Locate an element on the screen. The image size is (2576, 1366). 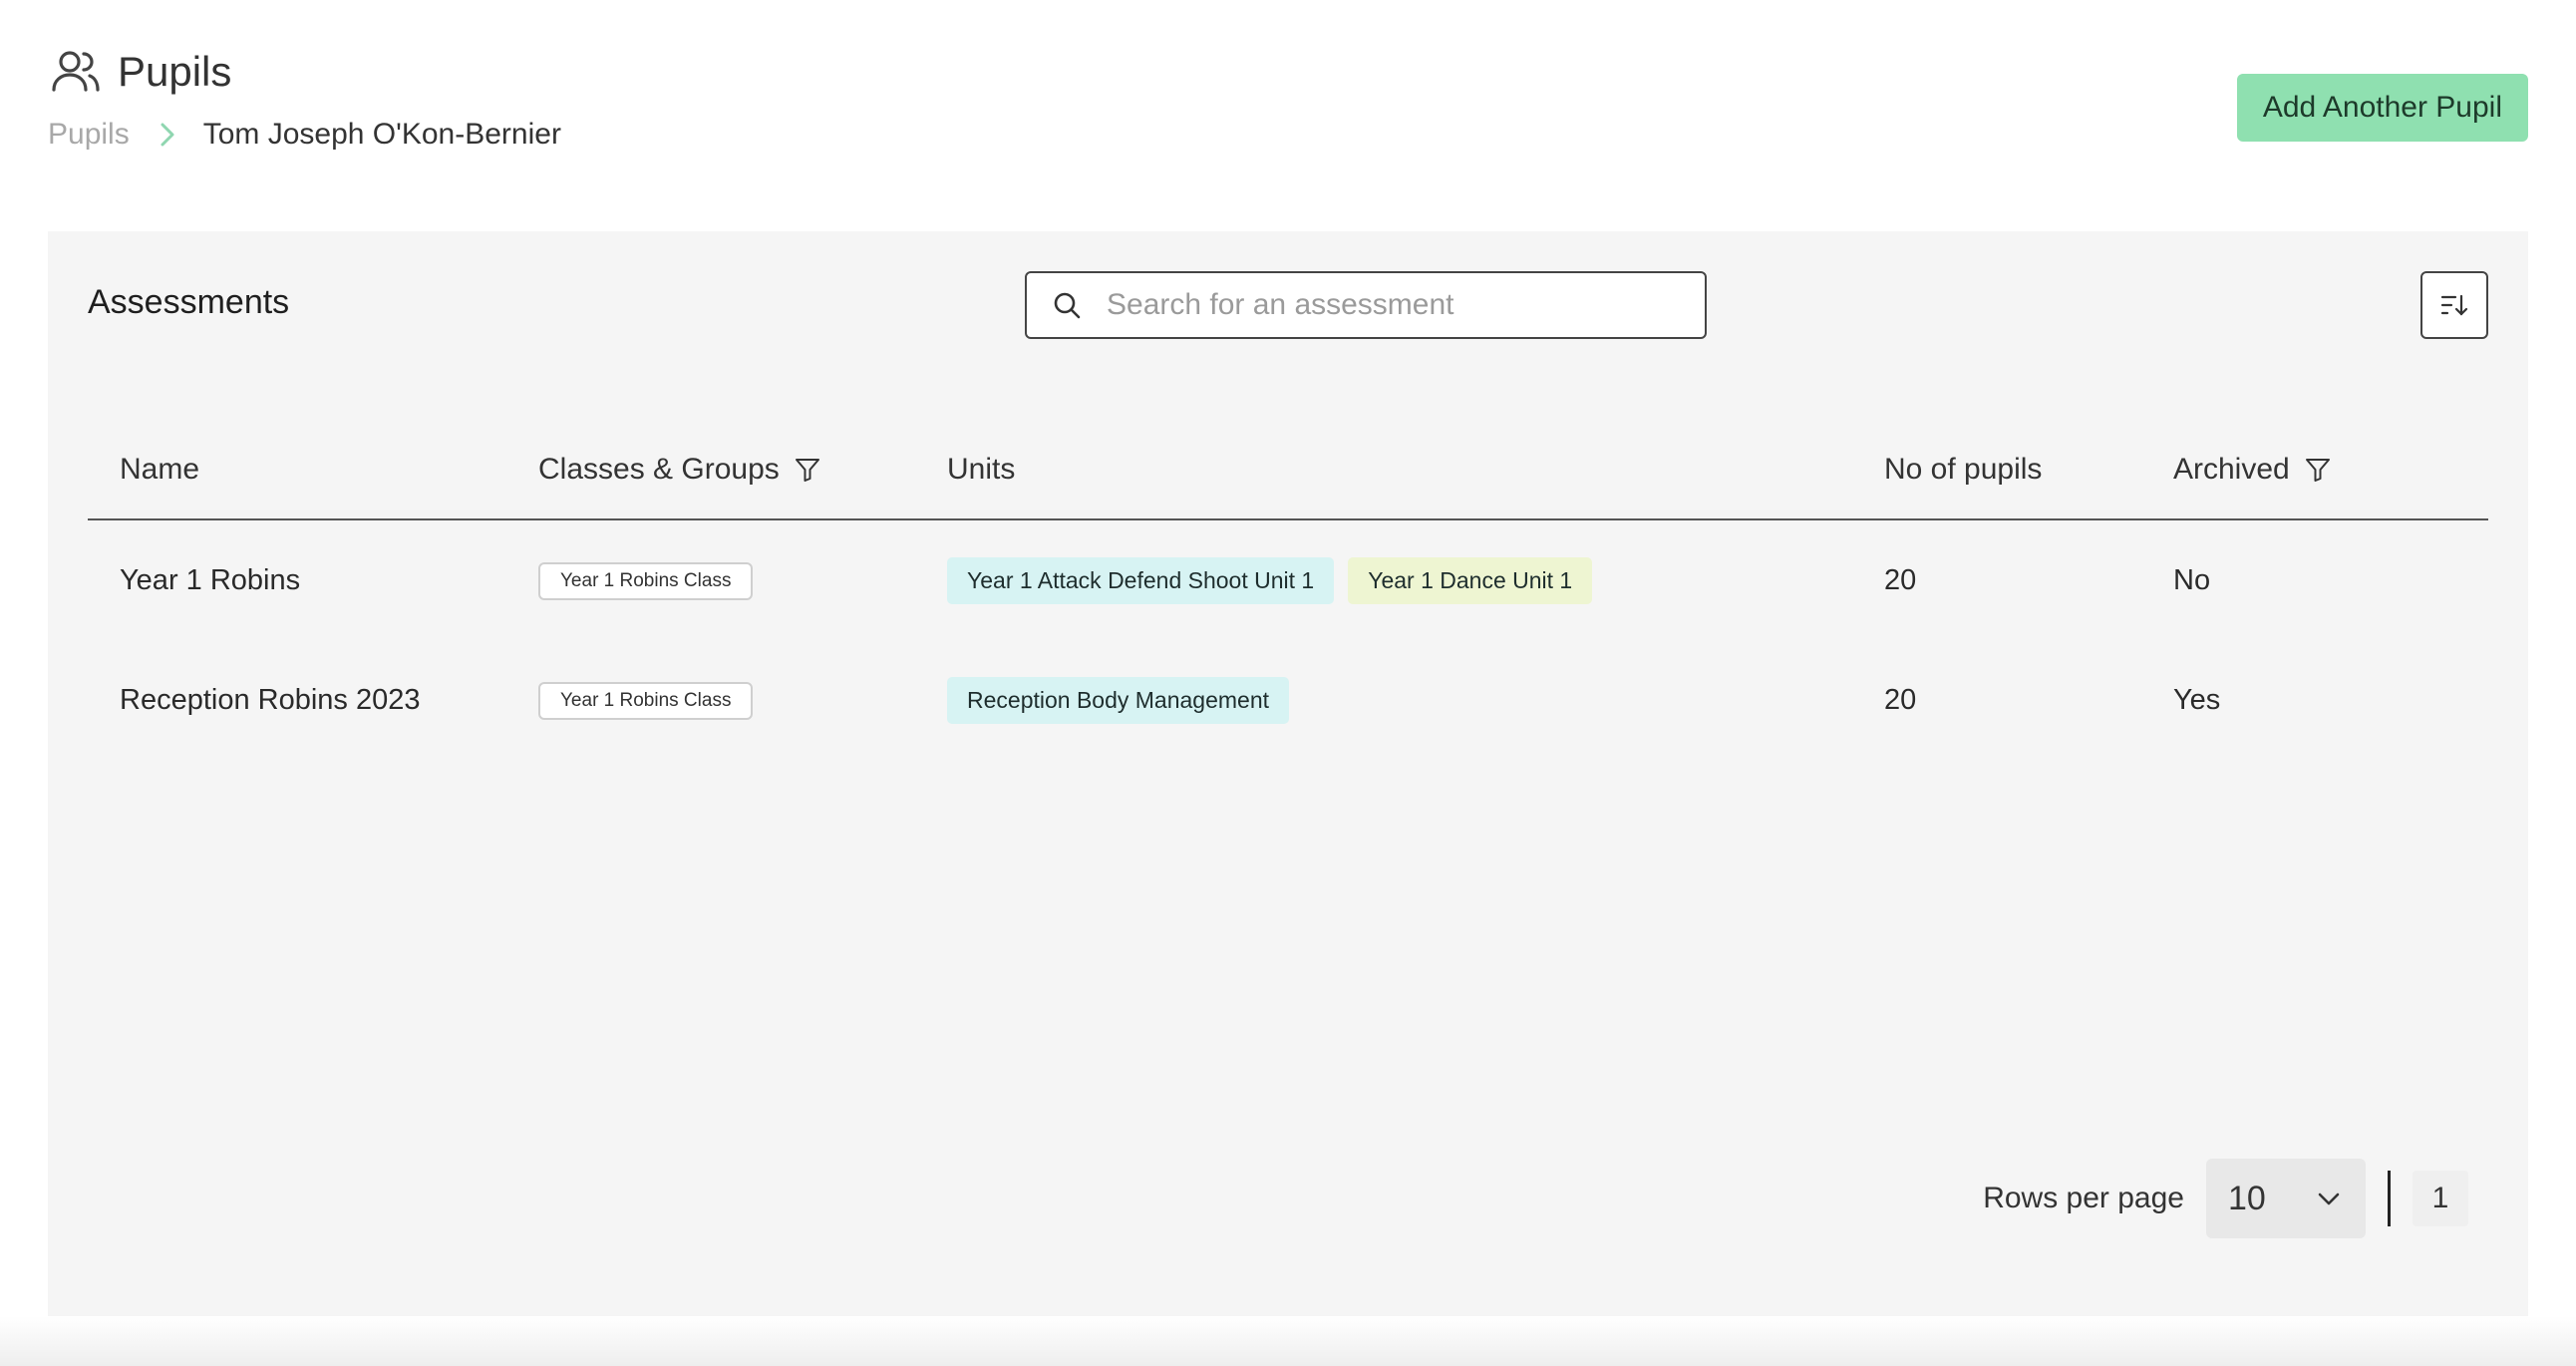
row-name: Reception Robins 2023 is located at coordinates (270, 700).